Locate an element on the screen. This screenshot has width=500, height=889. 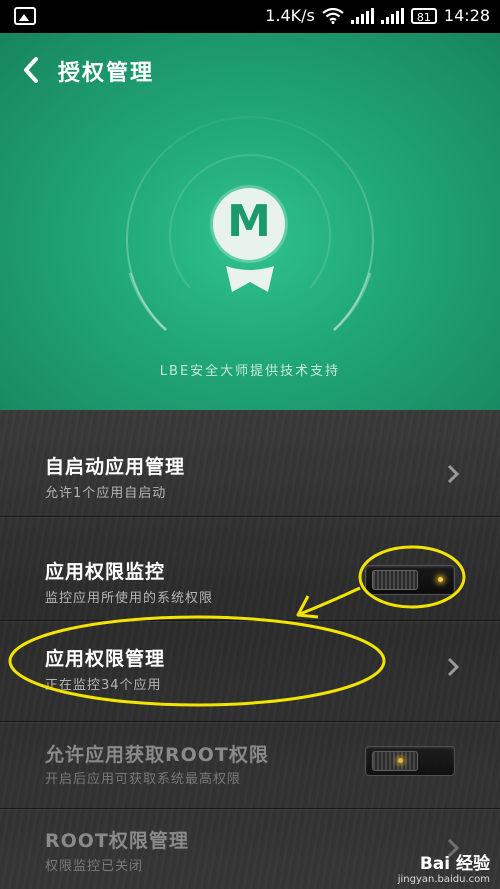
logo-badge: M is located at coordinates (249, 224).